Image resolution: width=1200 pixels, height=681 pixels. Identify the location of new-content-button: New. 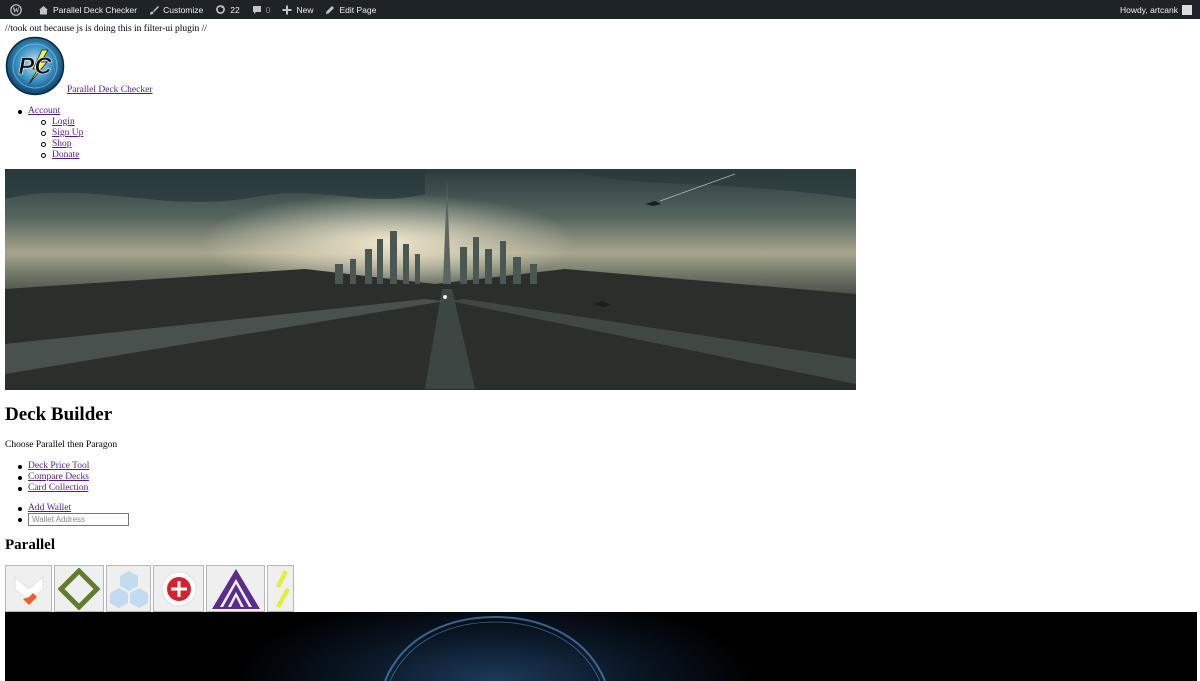
(297, 9).